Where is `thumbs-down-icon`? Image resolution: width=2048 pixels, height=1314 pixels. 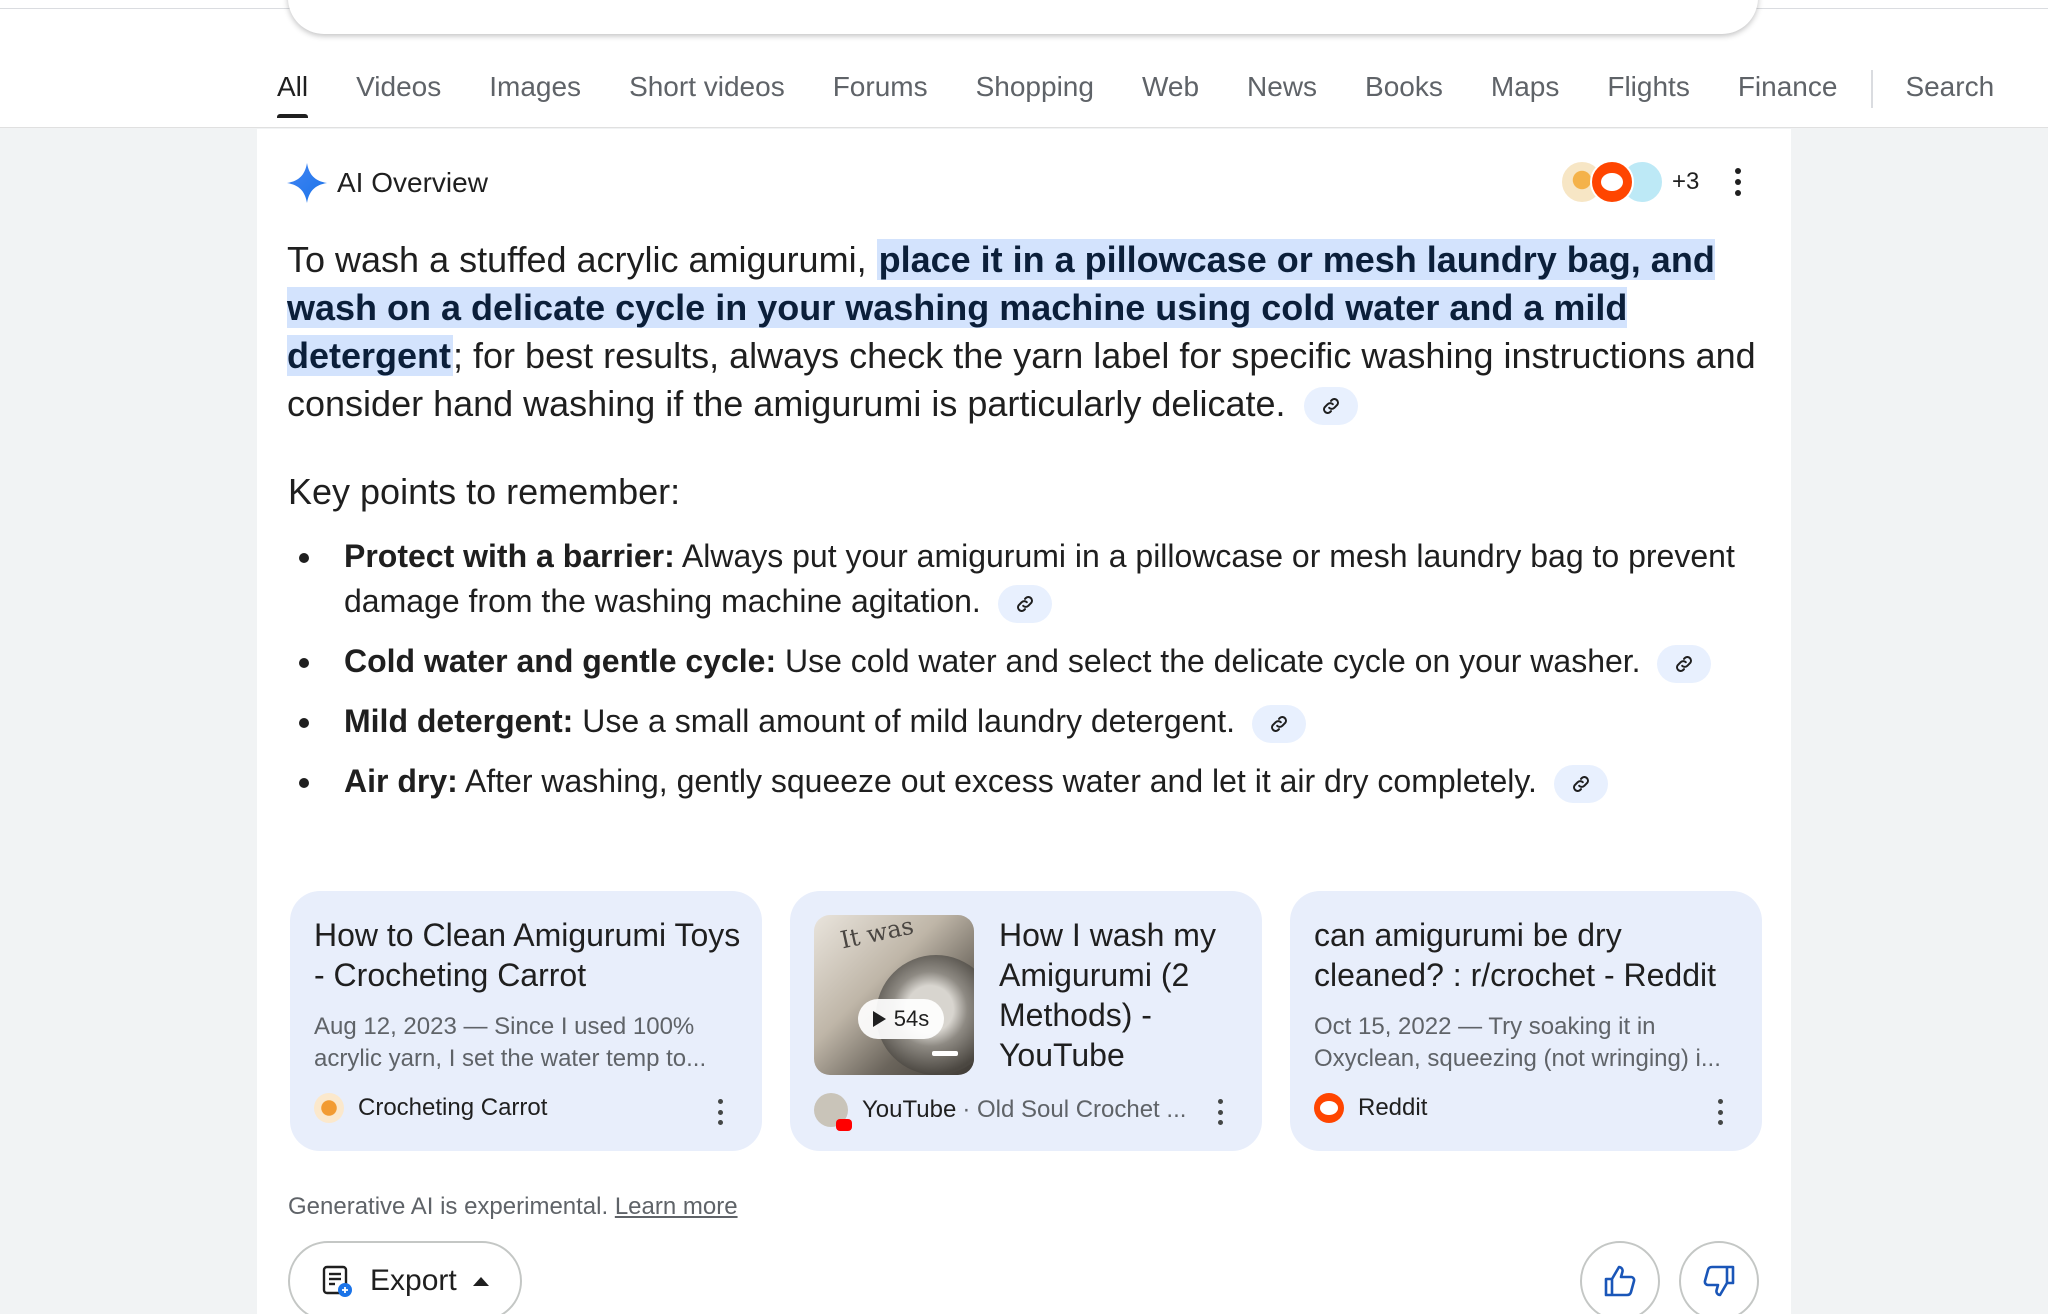
thumbs-down-icon is located at coordinates (1719, 1281).